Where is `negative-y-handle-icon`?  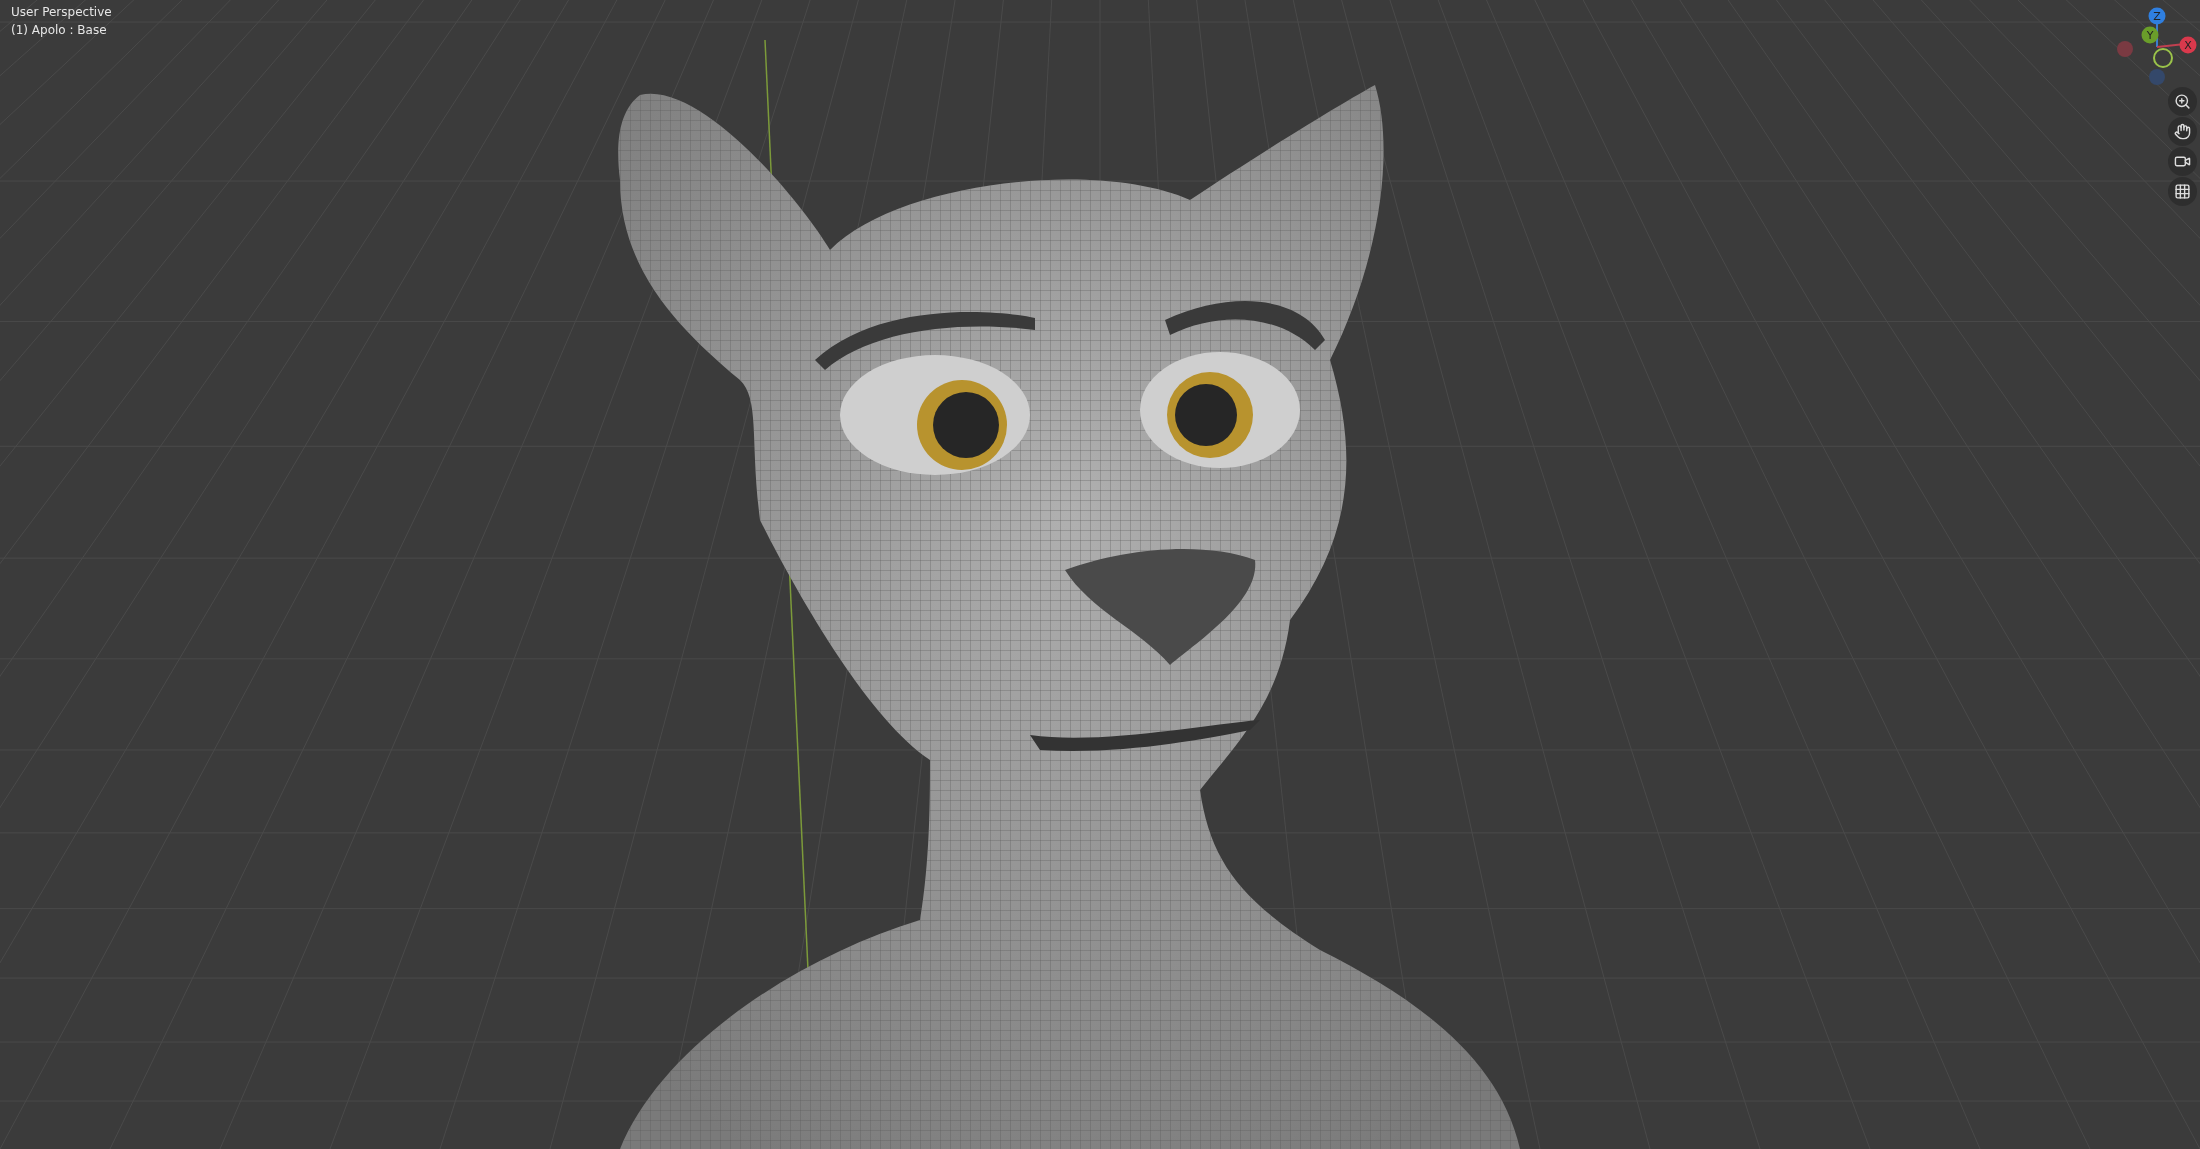 negative-y-handle-icon is located at coordinates (2163, 58).